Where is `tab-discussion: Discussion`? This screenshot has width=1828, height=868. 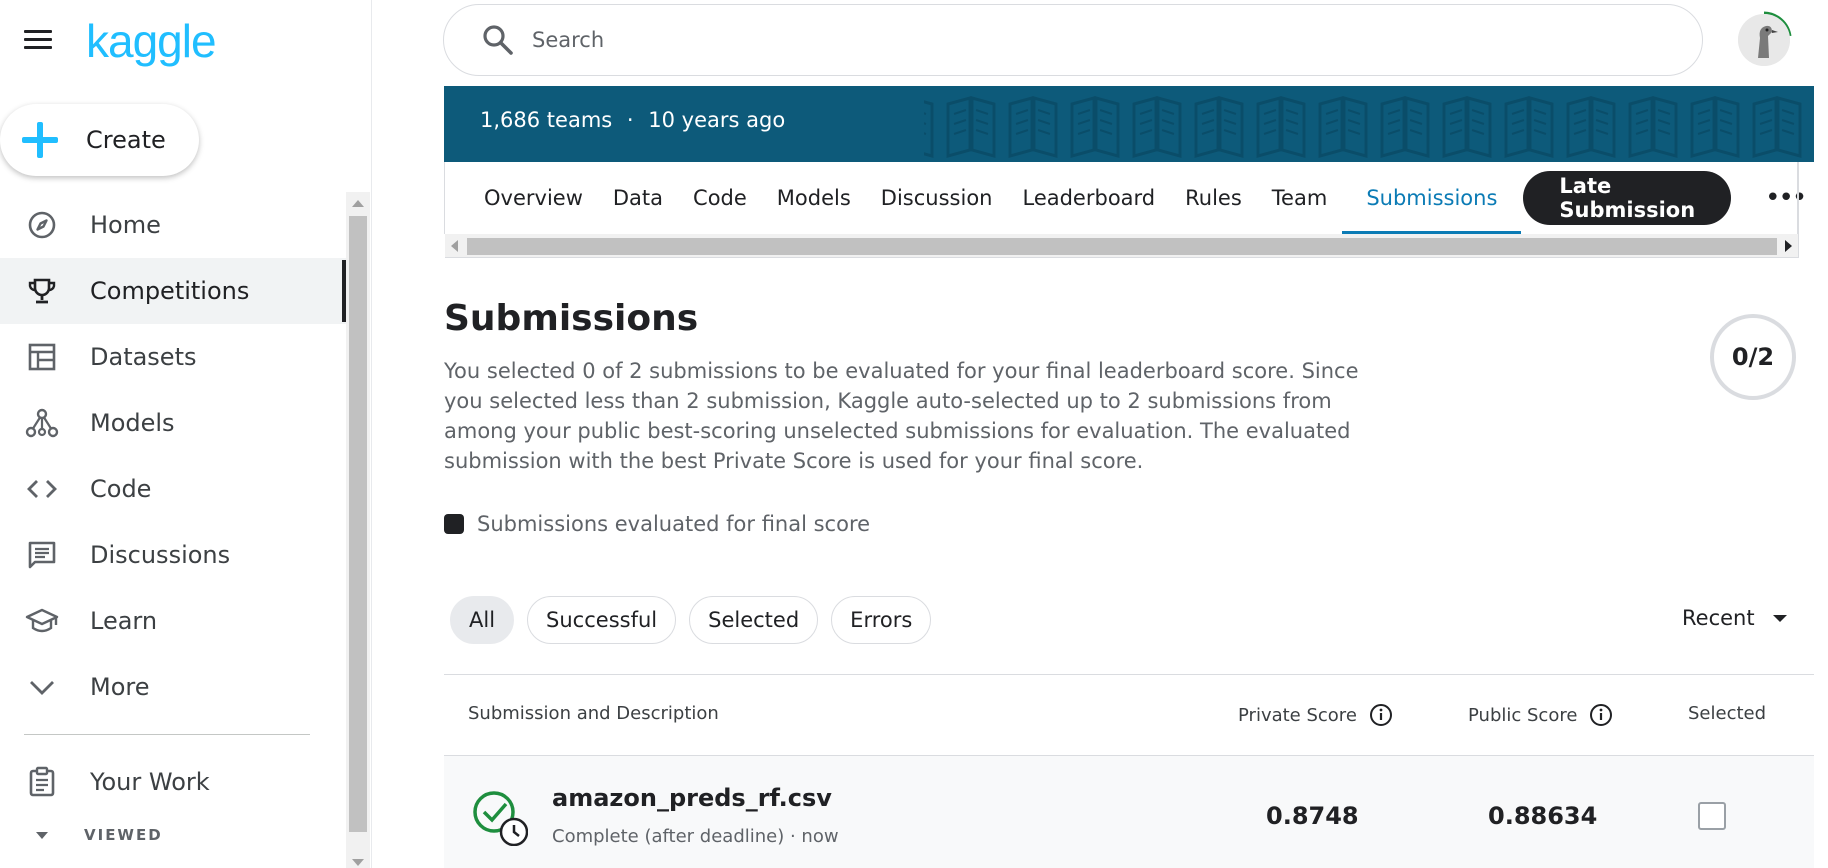 tab-discussion: Discussion is located at coordinates (937, 198).